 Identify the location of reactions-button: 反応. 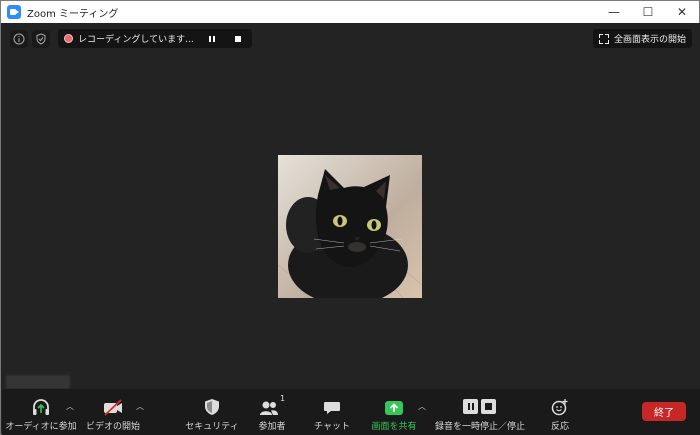
(560, 412).